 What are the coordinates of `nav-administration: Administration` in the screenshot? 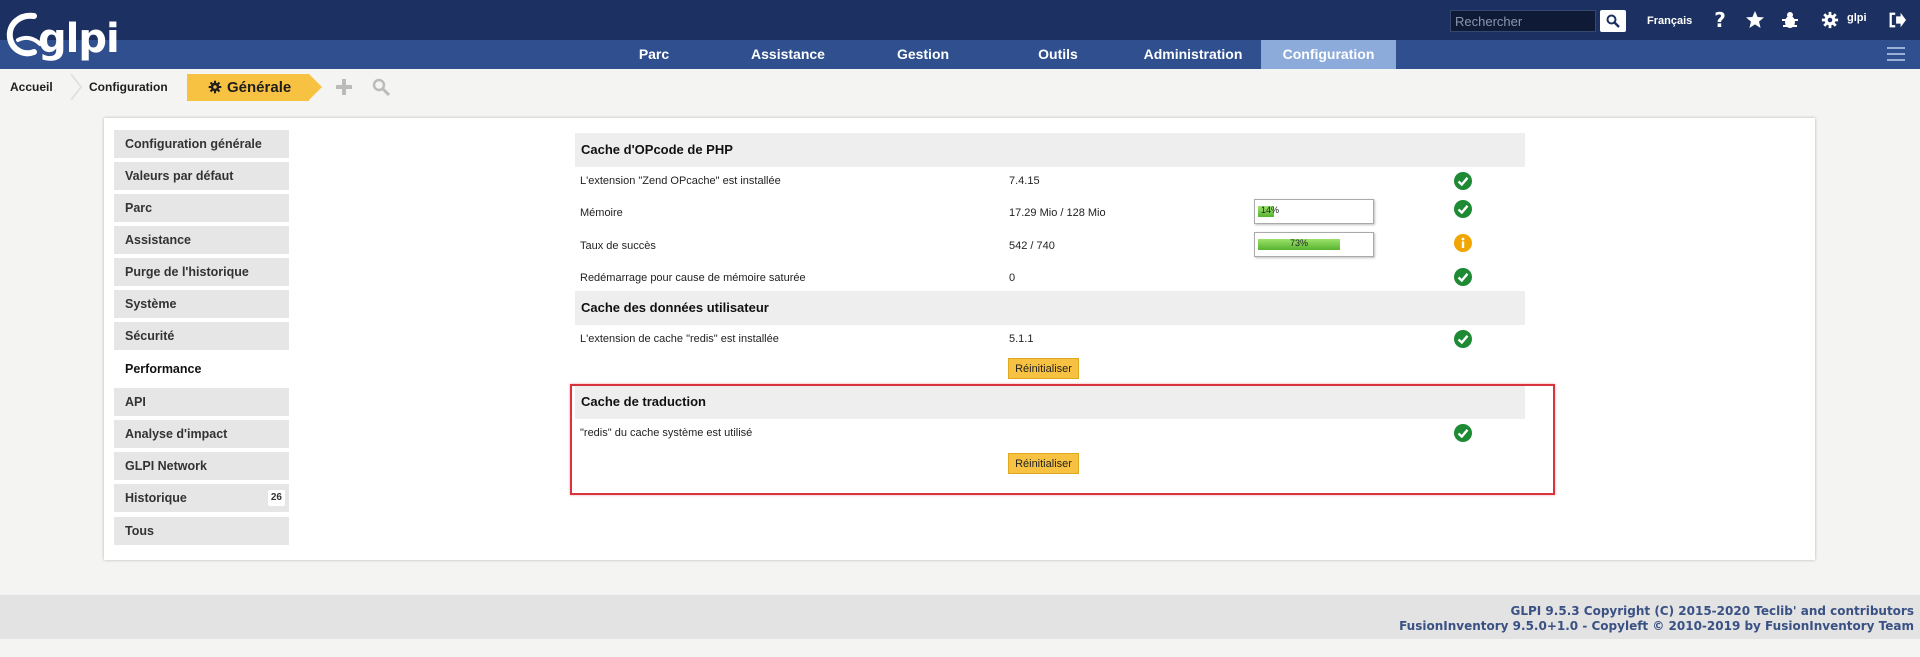 It's located at (1193, 54).